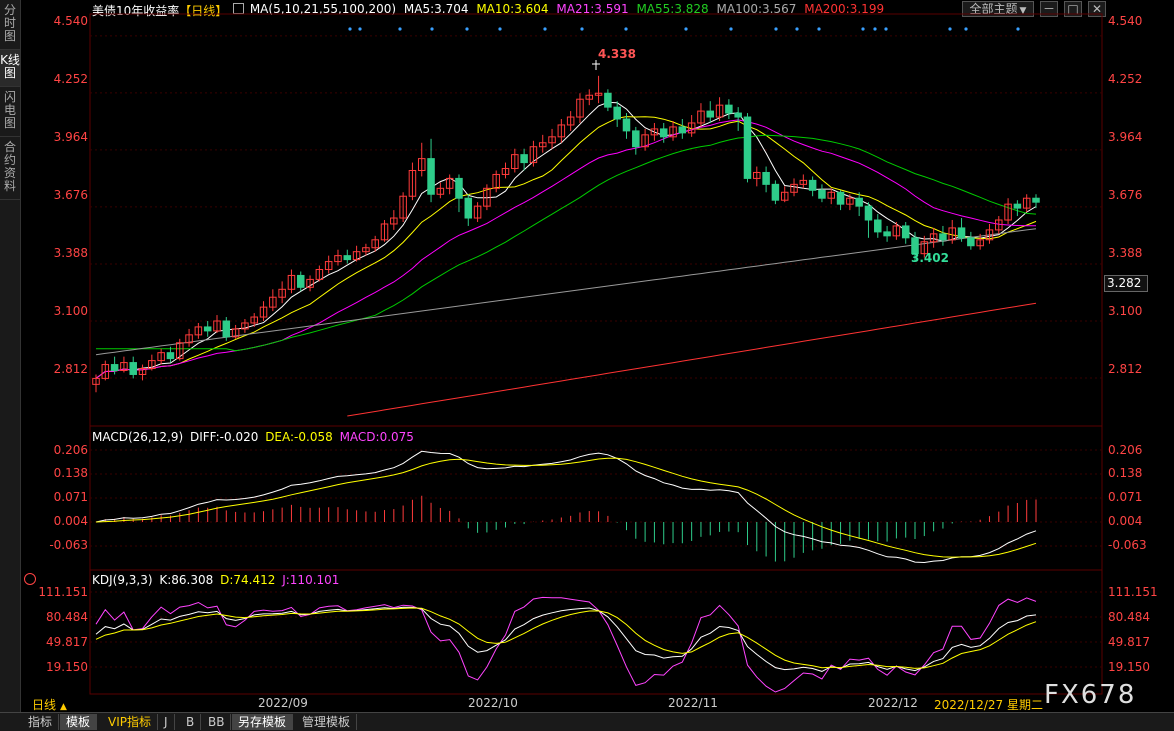 This screenshot has width=1174, height=731. I want to click on theme-select: 全部主题 ▼, so click(998, 9).